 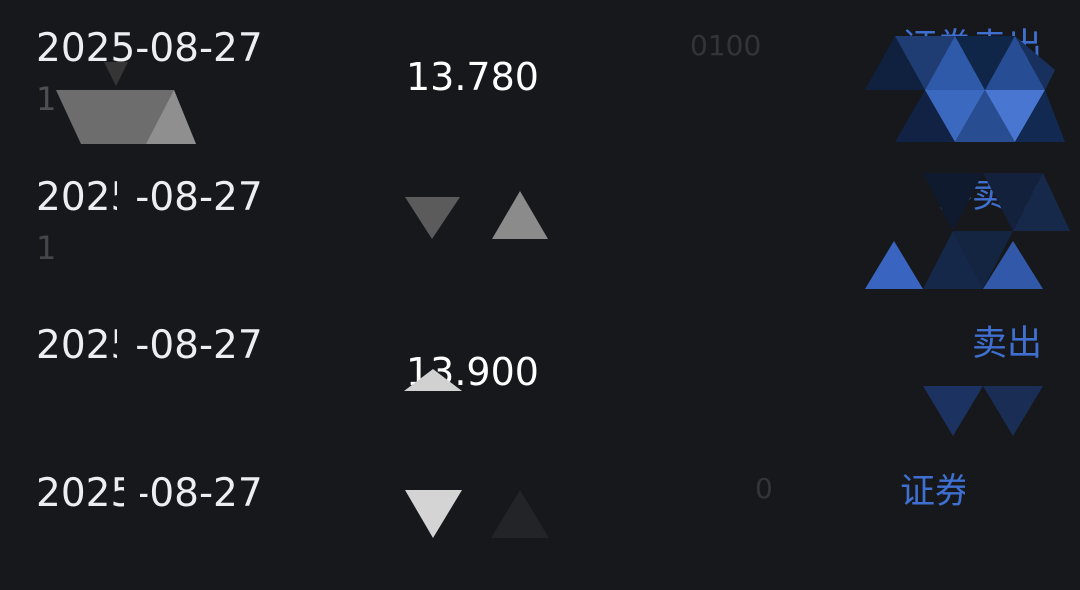 I want to click on transaction-price: 13.780, so click(x=472, y=77).